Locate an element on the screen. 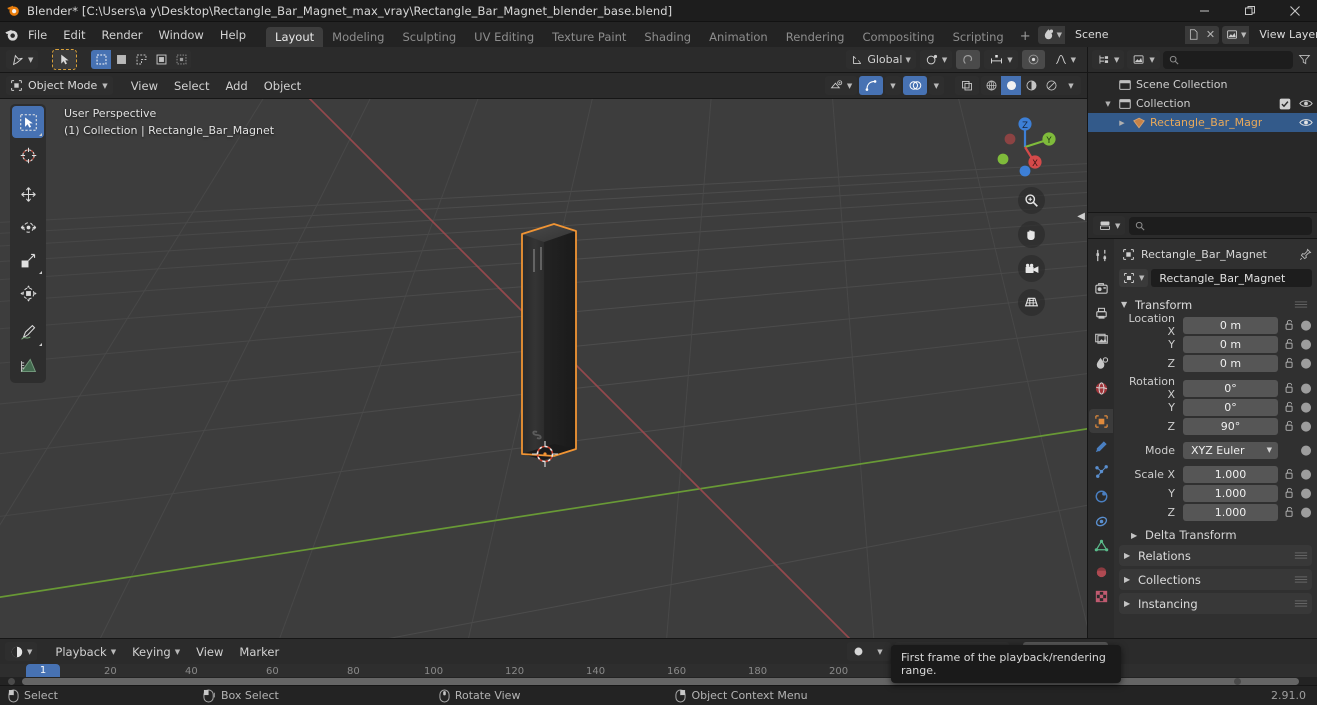 The height and width of the screenshot is (705, 1317). menu-help: Help is located at coordinates (233, 35).